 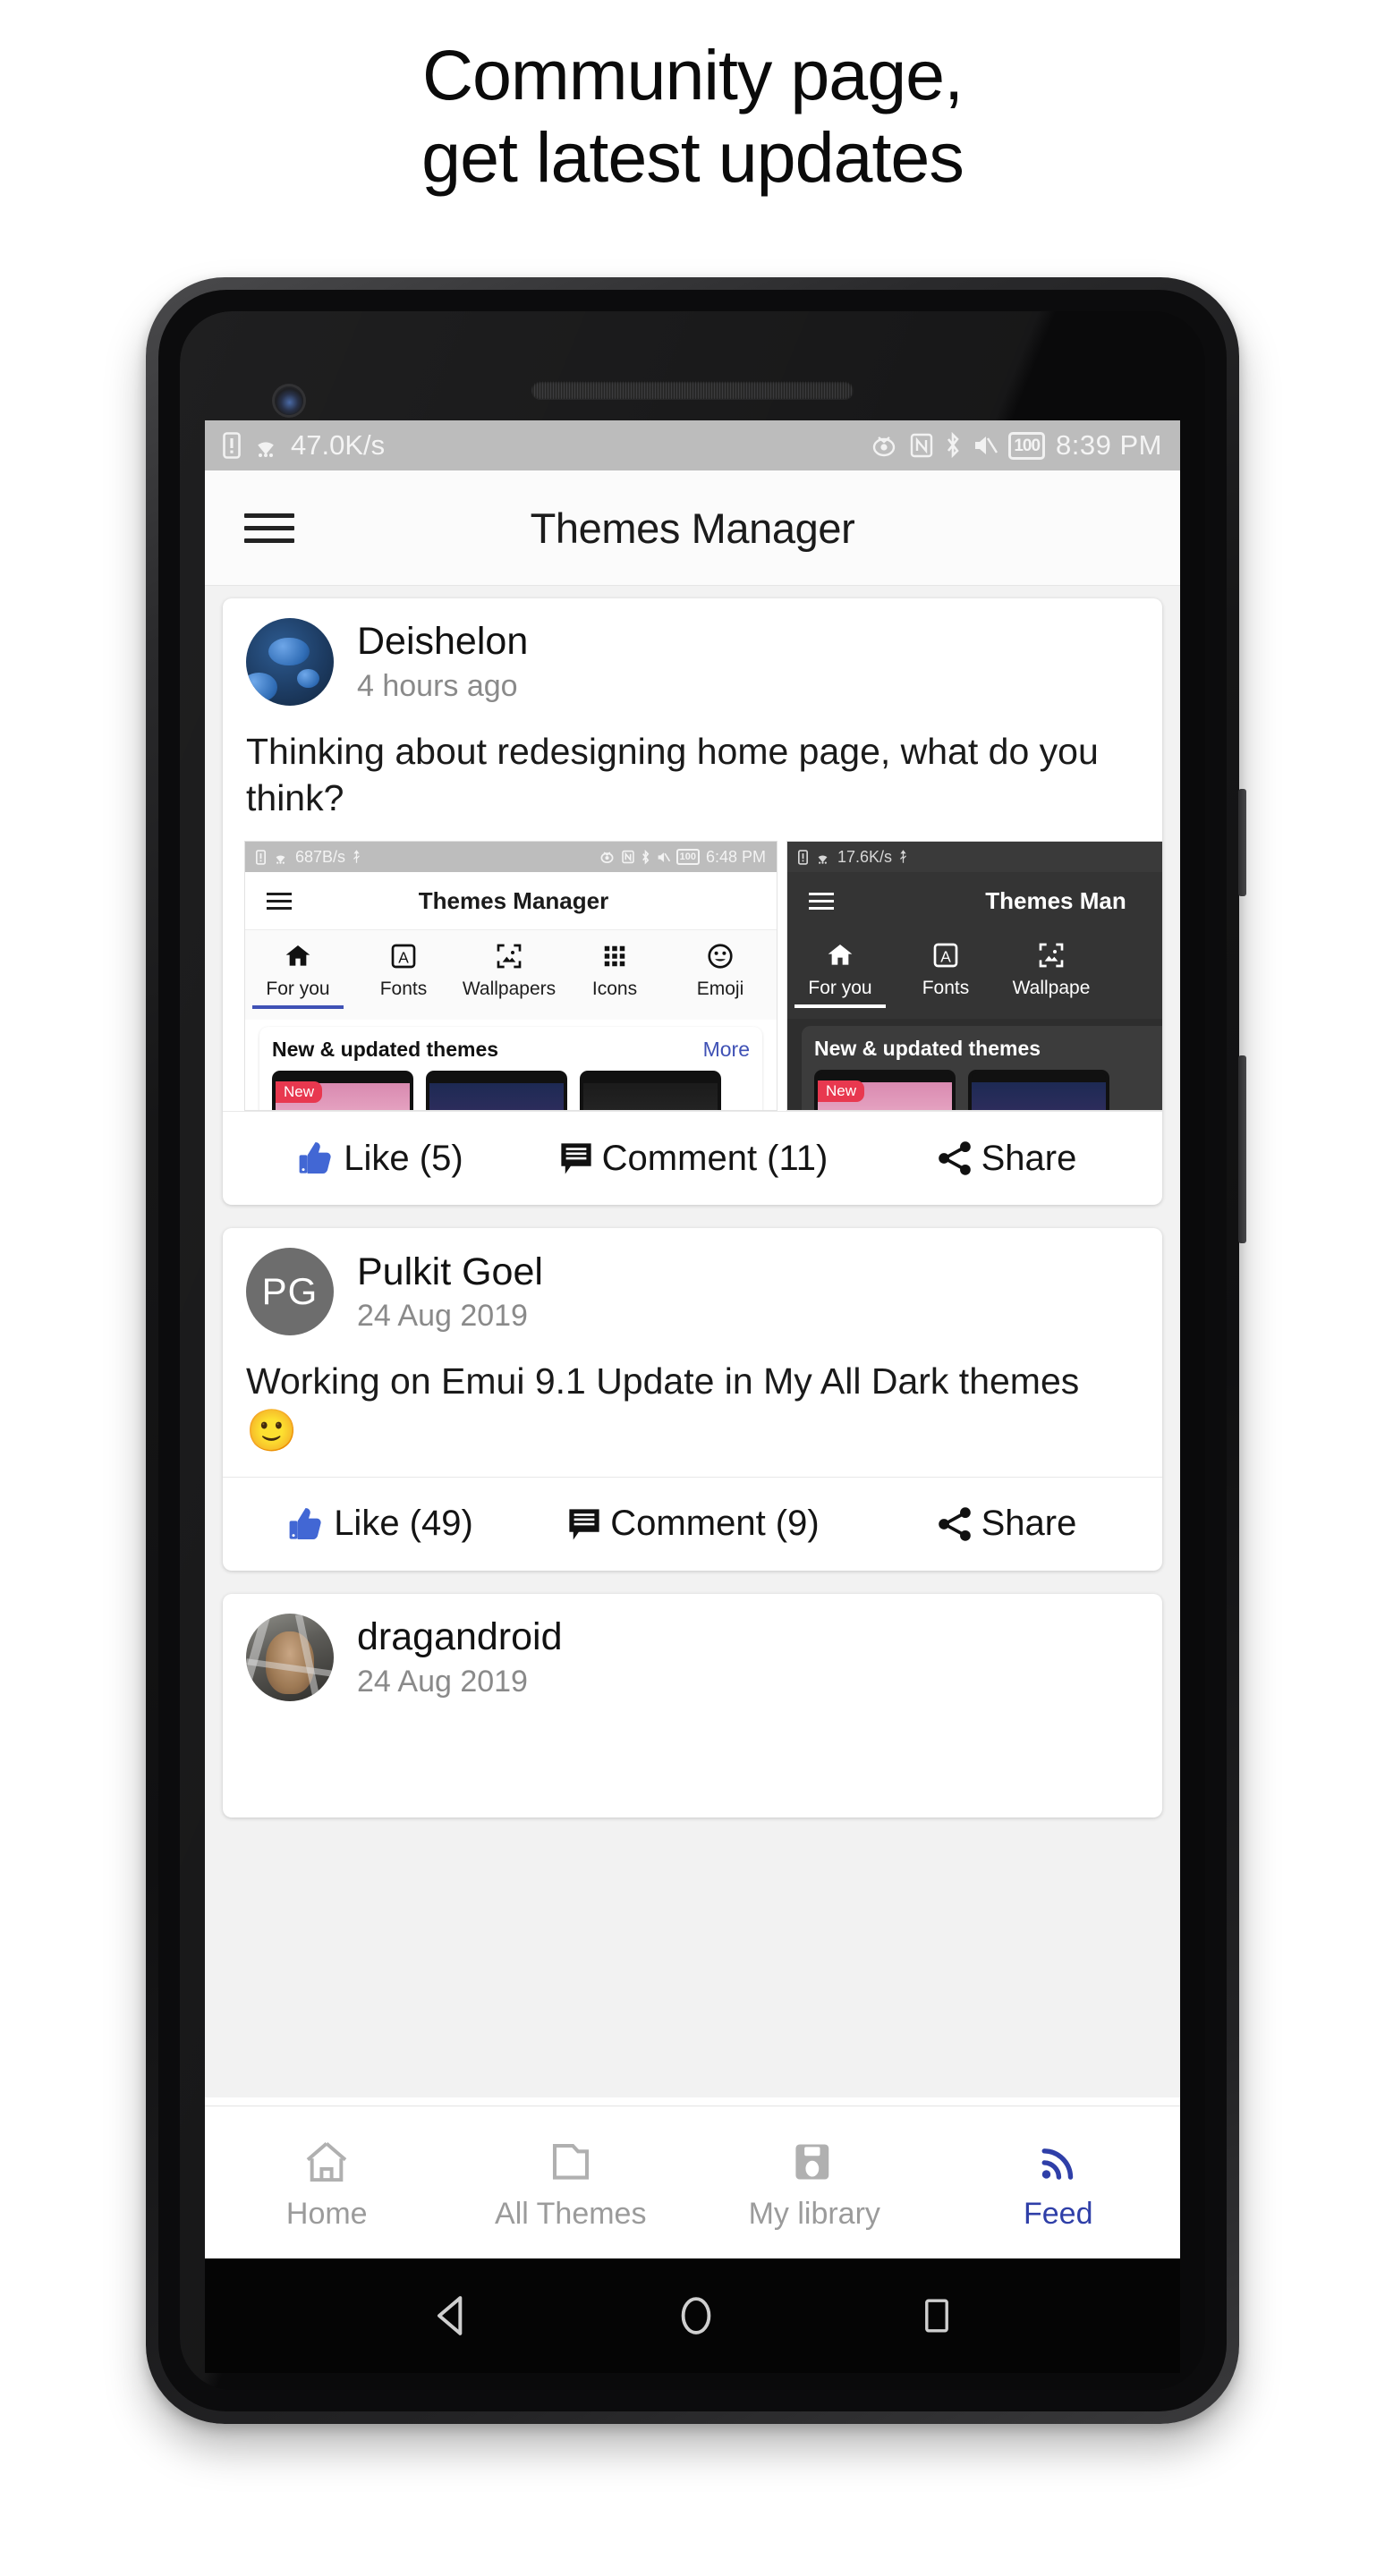 I want to click on bottom-navigation-bar: Home All Themes My library Feed, so click(x=692, y=2182).